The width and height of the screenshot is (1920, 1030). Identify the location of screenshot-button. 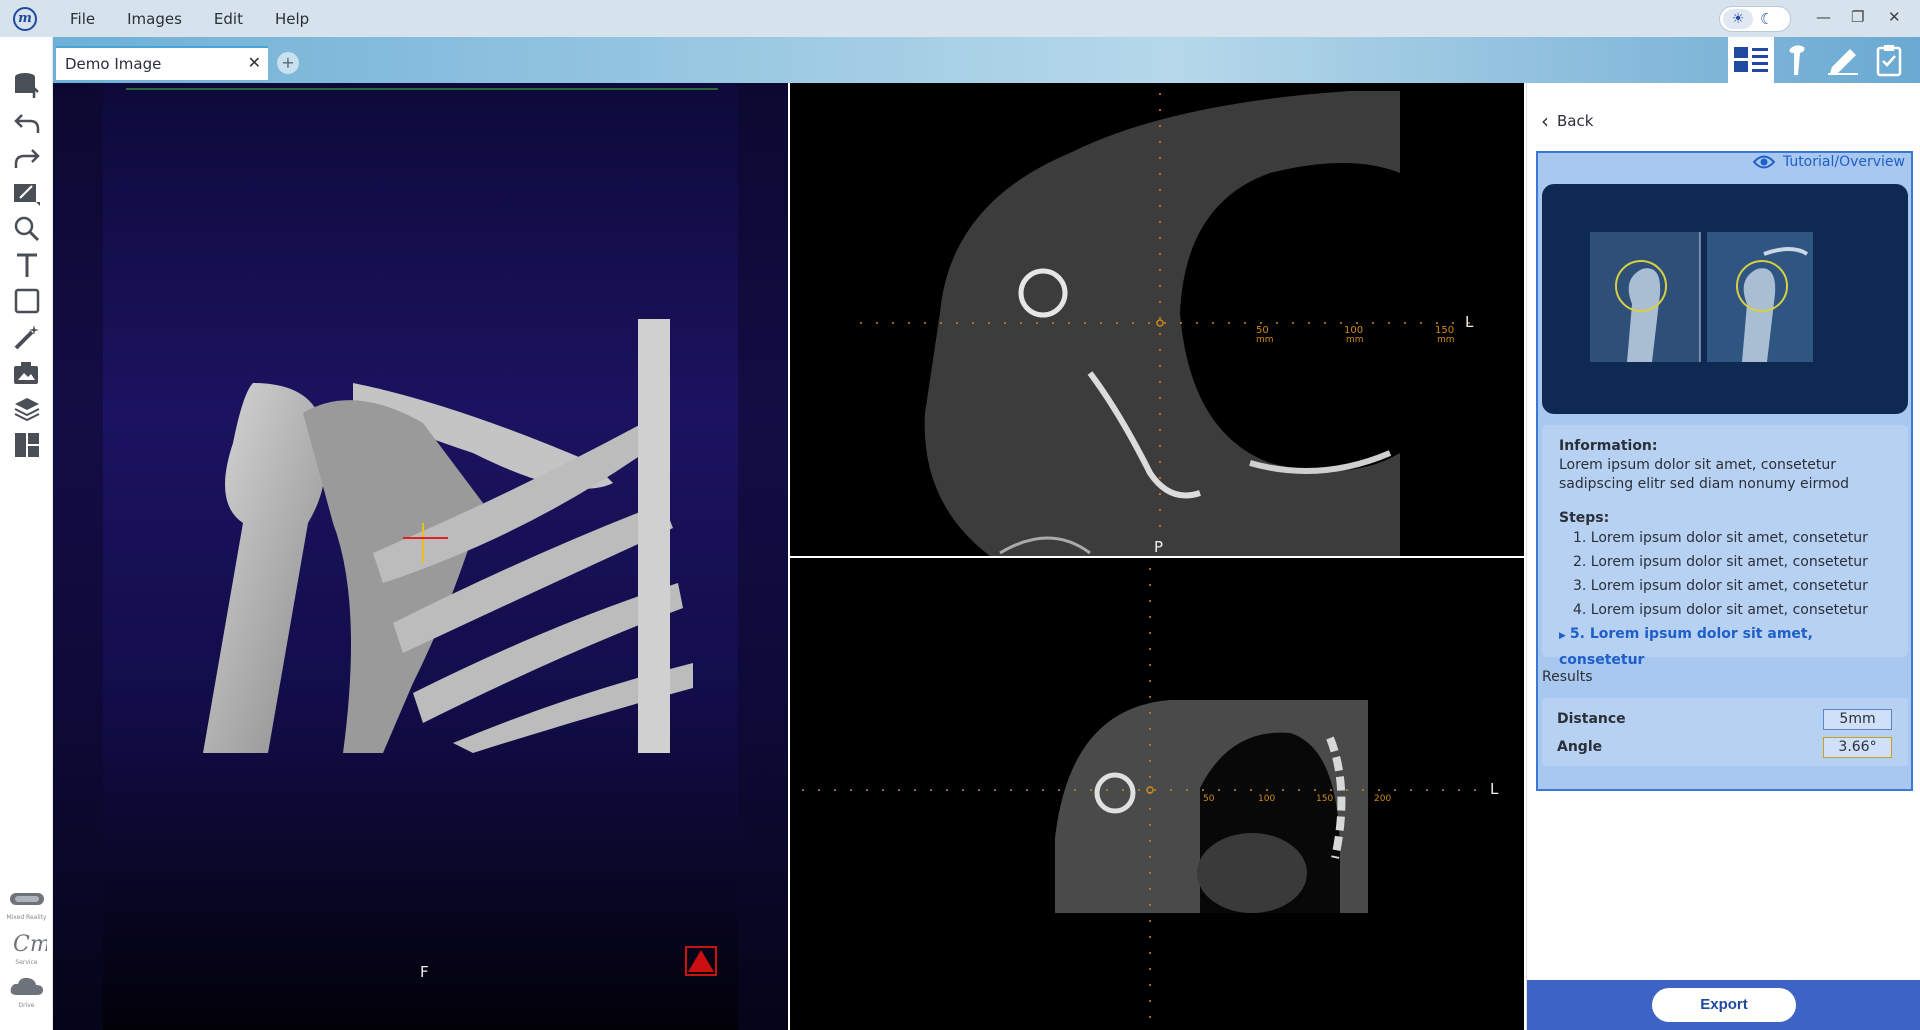
(27, 373).